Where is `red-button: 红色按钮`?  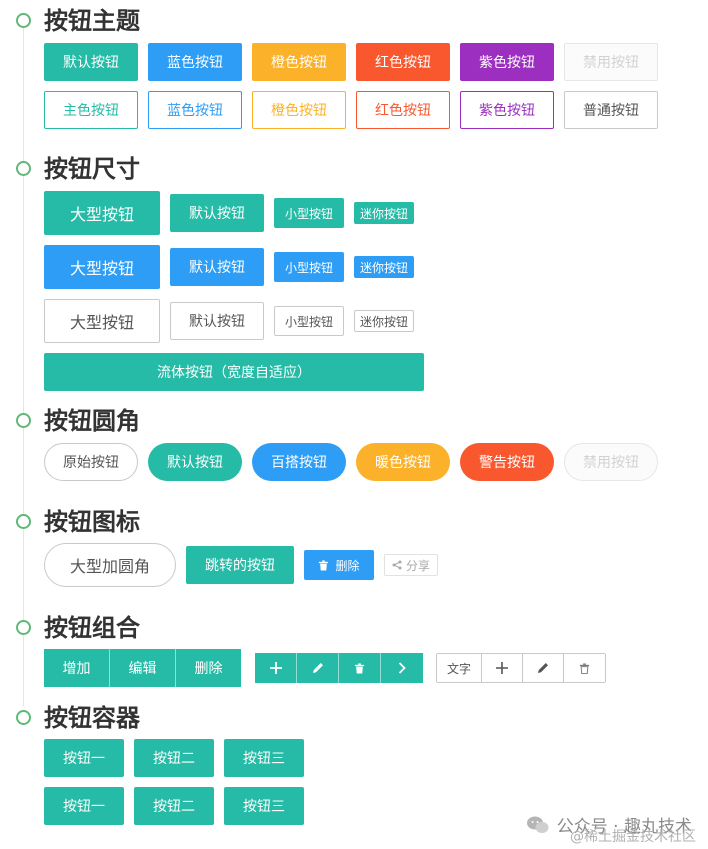
red-button: 红色按钮 is located at coordinates (403, 62).